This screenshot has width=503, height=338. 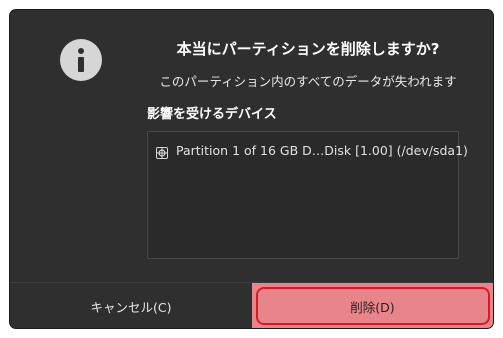 I want to click on affected-devices-heading: 影響を受けるデバイス, so click(x=212, y=114).